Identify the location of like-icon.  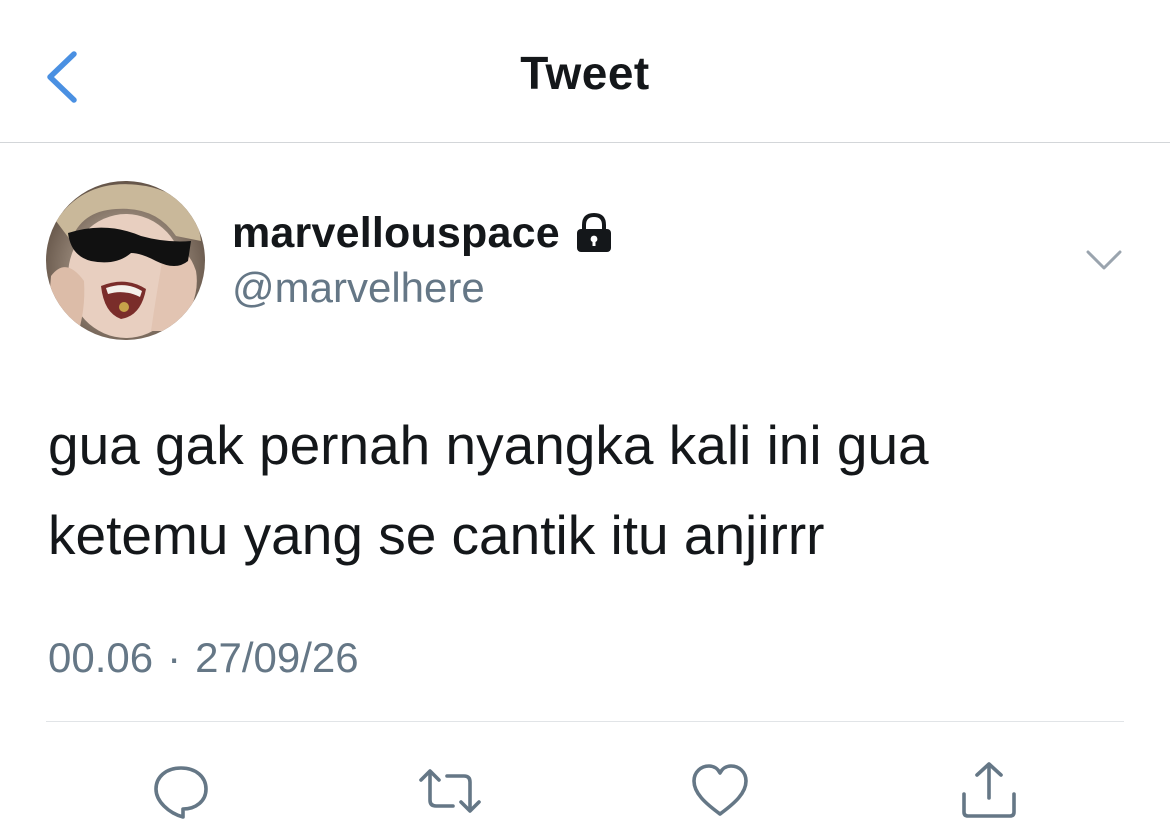
(720, 790).